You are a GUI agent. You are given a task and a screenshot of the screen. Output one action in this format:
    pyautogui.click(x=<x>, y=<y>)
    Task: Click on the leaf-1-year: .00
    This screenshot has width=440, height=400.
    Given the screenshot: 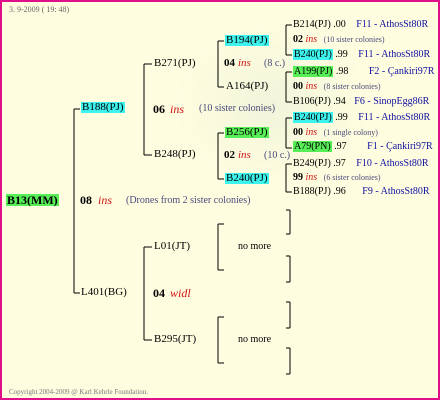 What is the action you would take?
    pyautogui.click(x=339, y=24)
    